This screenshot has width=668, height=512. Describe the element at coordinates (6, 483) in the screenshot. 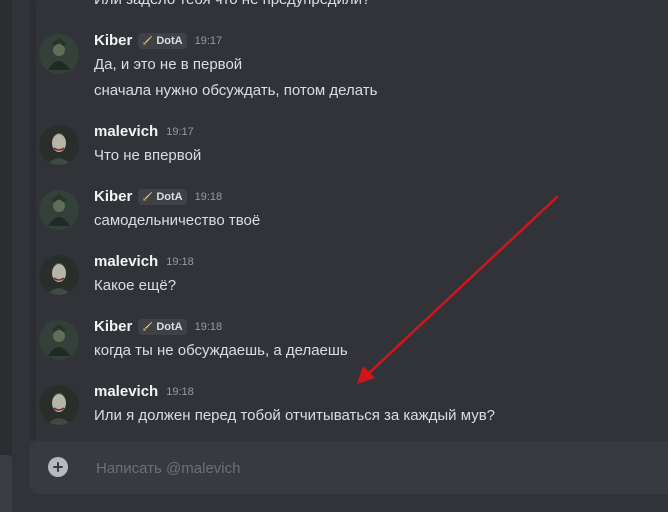

I see `left-sidebar-scroll` at that location.